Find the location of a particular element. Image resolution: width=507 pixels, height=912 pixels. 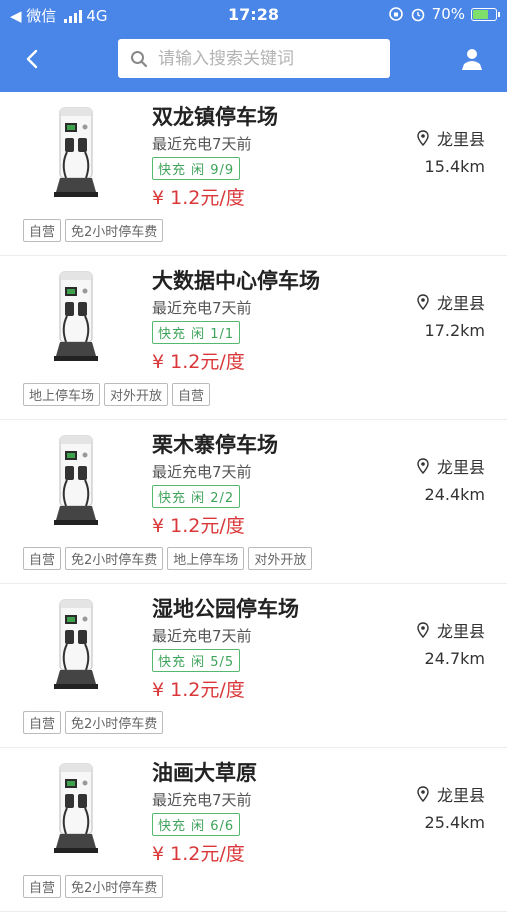

status-bar: ◀ 微信 4G 17:28 70% is located at coordinates (253, 15).